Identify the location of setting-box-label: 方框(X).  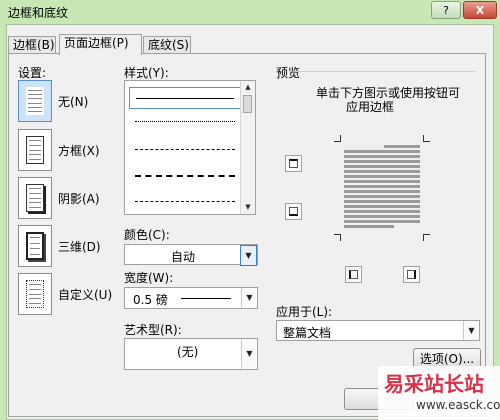
(79, 151).